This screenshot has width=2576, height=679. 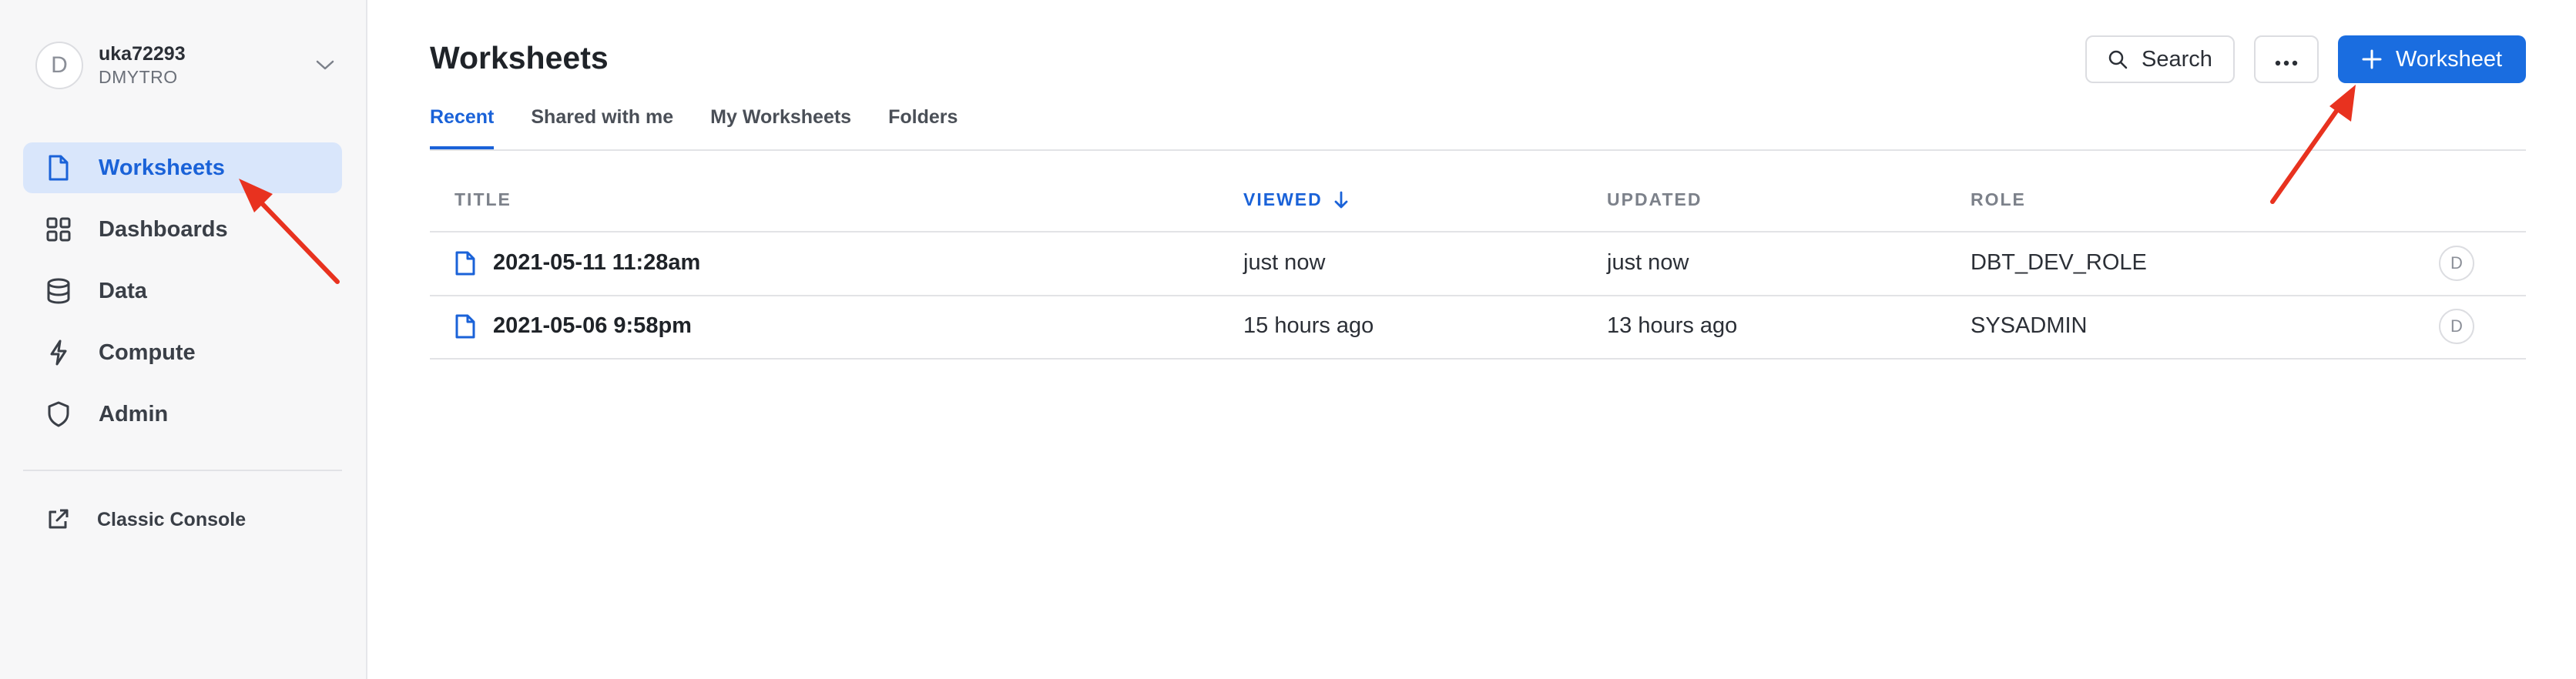 What do you see at coordinates (58, 414) in the screenshot?
I see `shield-icon` at bounding box center [58, 414].